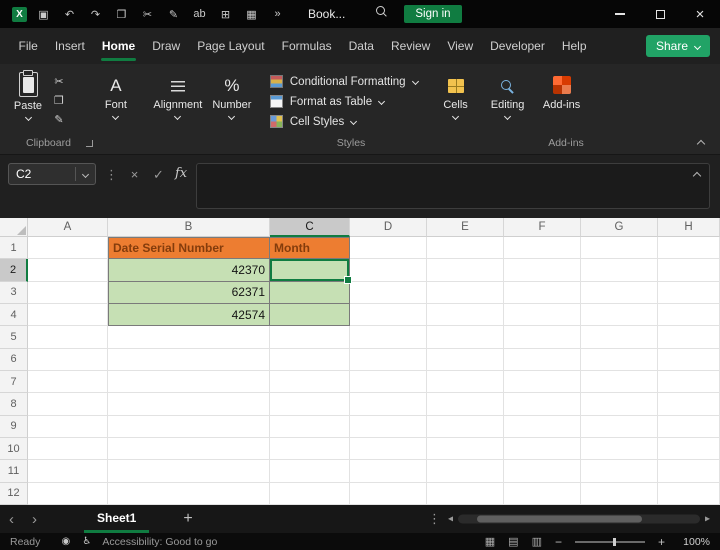 This screenshot has height=550, width=720. Describe the element at coordinates (465, 404) in the screenshot. I see `cell-E8` at that location.